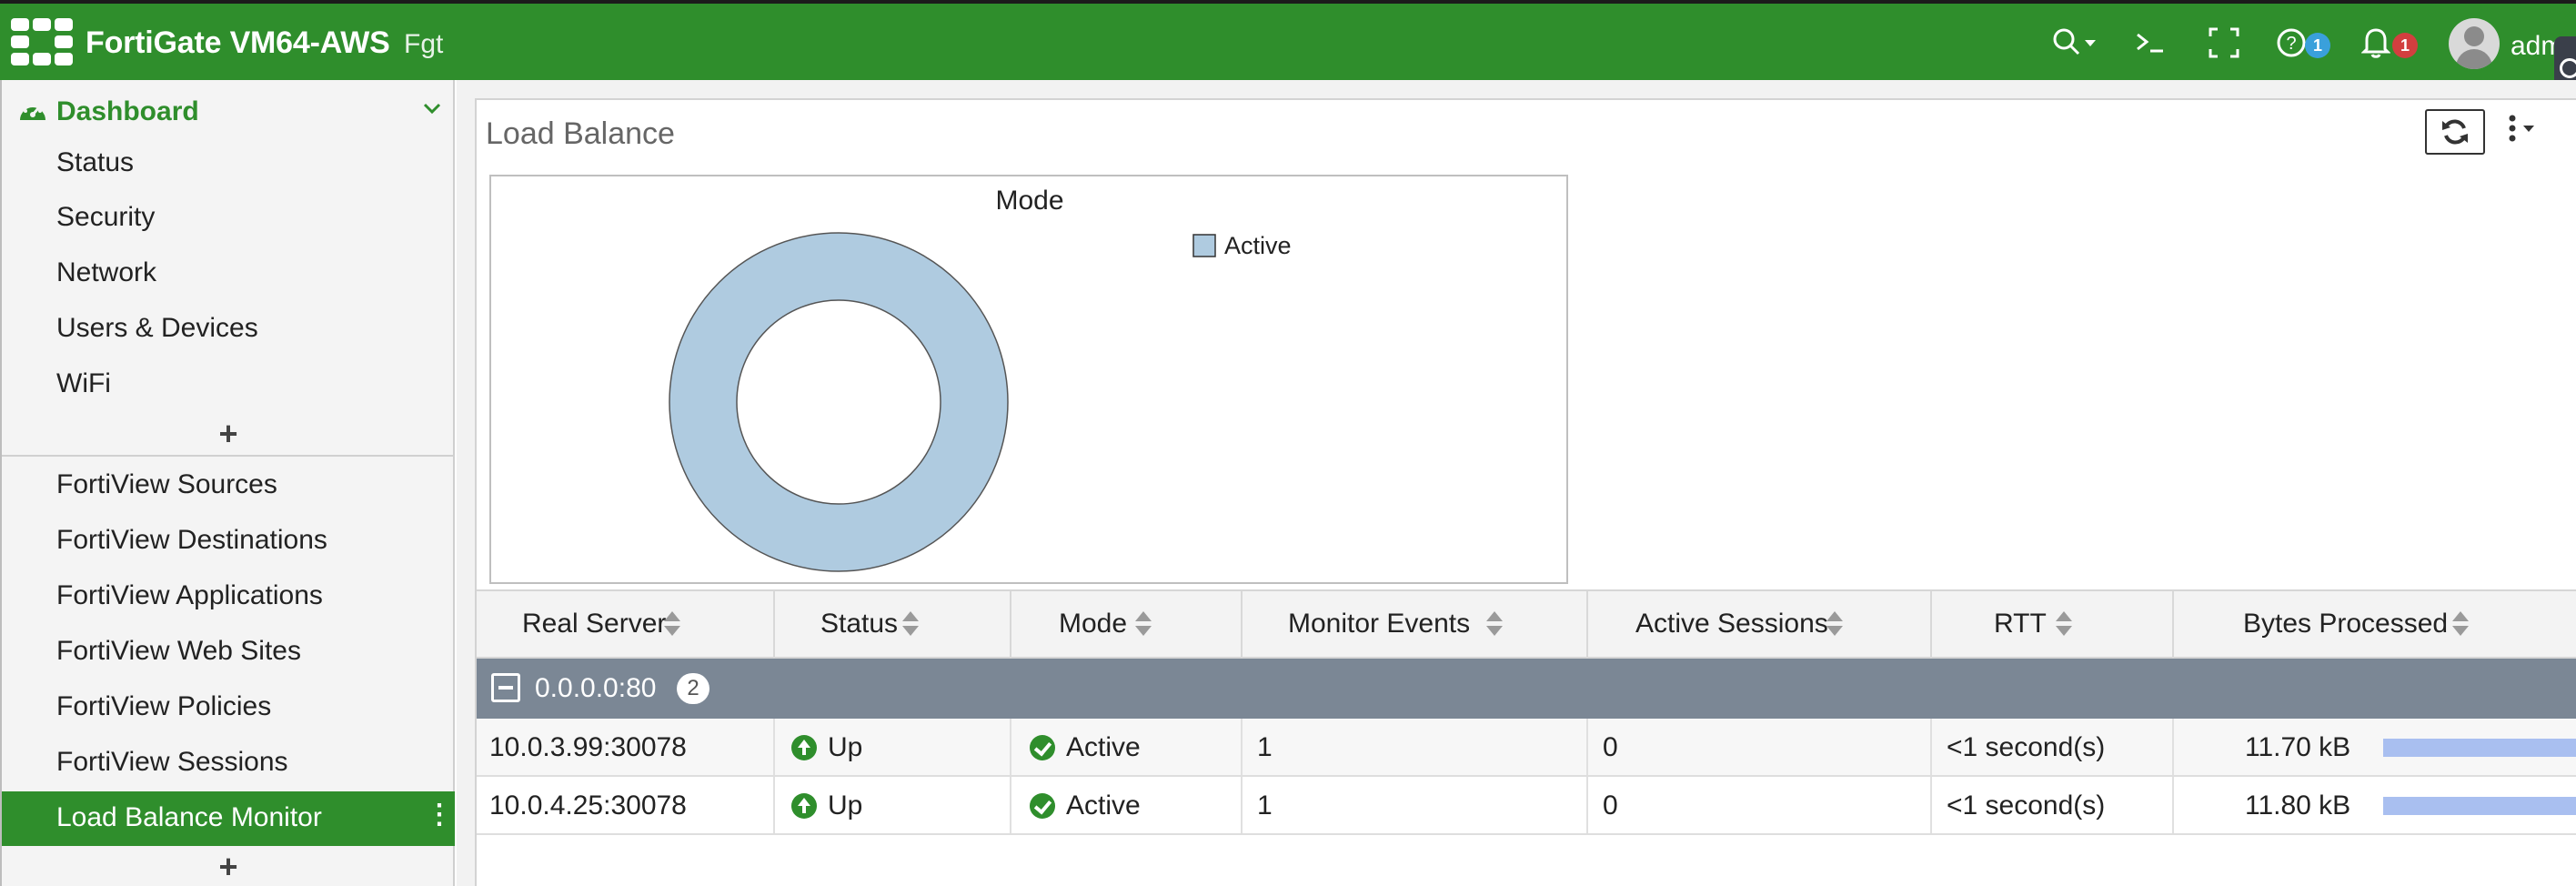 The width and height of the screenshot is (2576, 886). I want to click on sidebar-item-fortiview-destinations: FortiView Destinations, so click(228, 541).